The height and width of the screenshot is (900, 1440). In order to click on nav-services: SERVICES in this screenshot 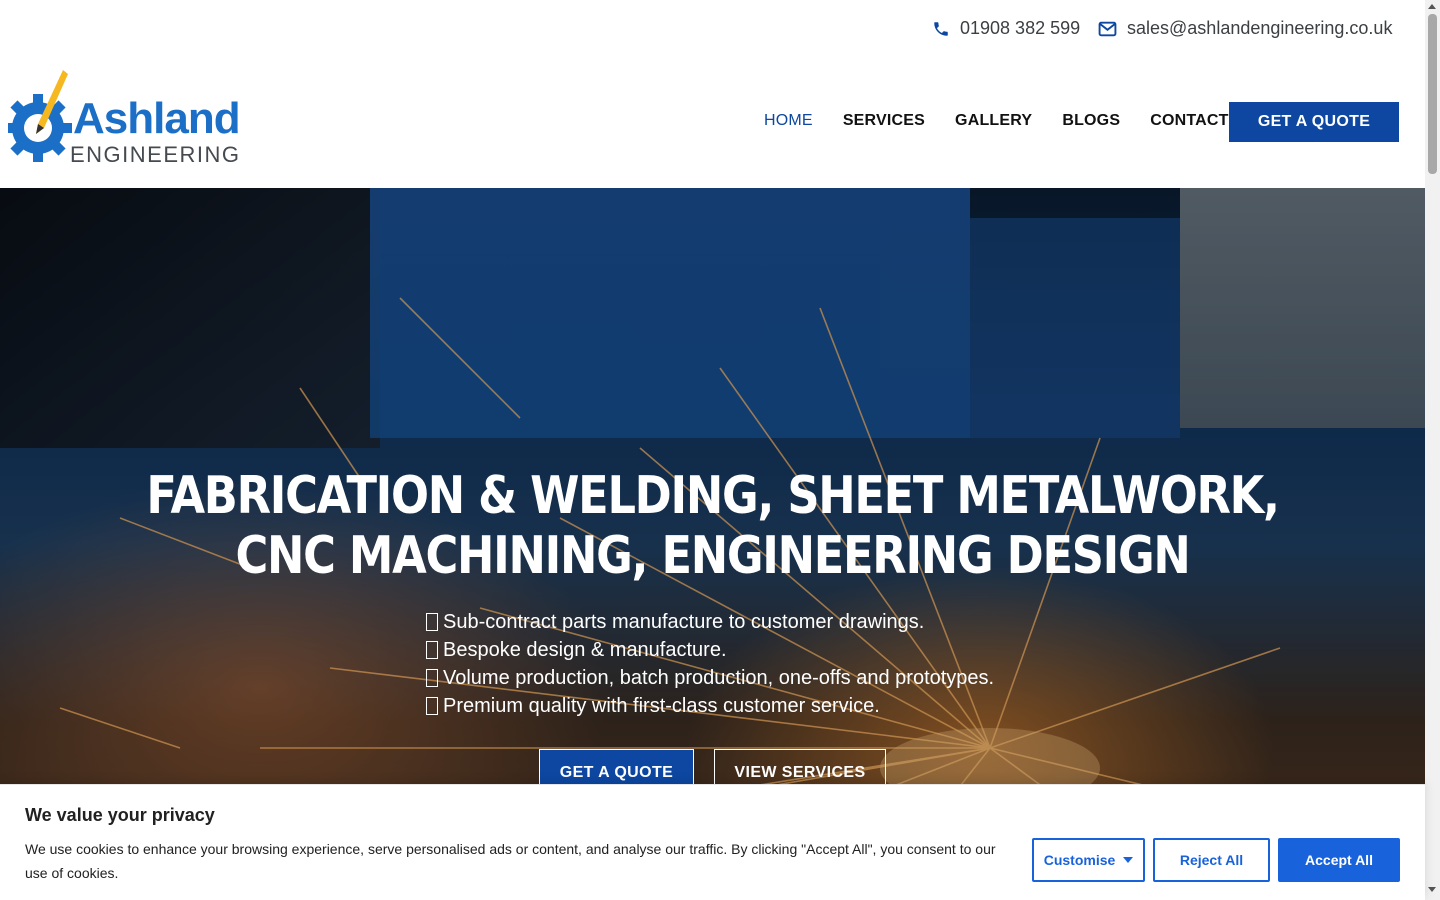, I will do `click(884, 121)`.